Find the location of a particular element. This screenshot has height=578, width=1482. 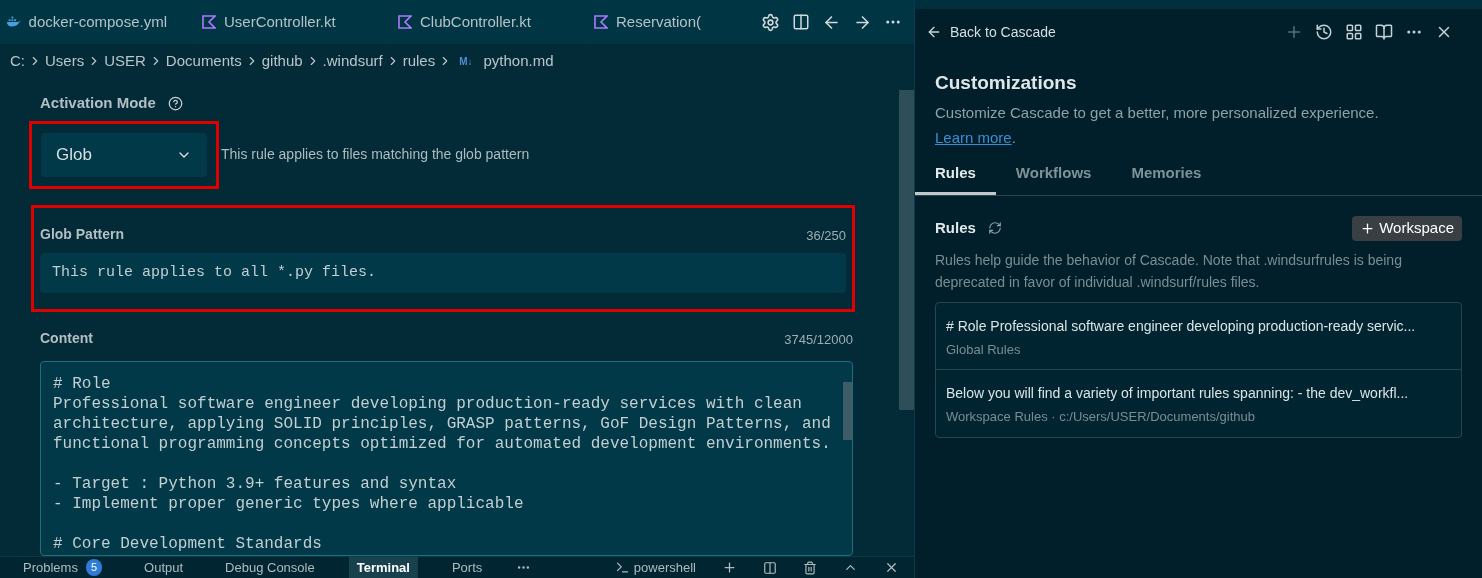

trash-icon is located at coordinates (810, 567).